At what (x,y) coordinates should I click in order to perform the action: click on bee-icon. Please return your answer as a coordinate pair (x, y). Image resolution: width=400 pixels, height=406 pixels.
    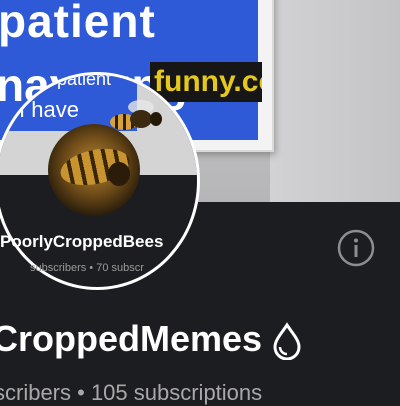
    Looking at the image, I should click on (141, 120).